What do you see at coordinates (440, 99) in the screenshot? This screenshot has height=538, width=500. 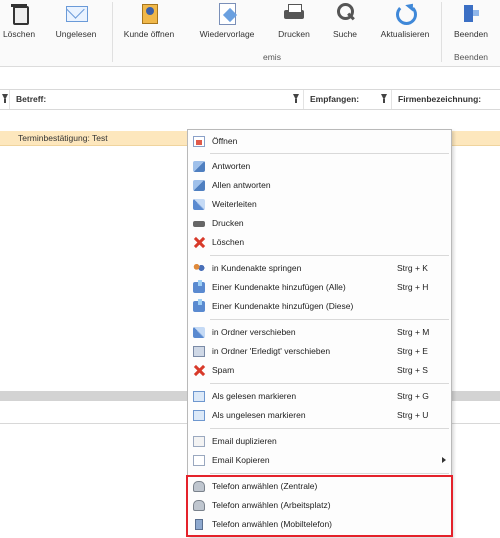 I see `column-header-company-label: Firmenbezeichnung:` at bounding box center [440, 99].